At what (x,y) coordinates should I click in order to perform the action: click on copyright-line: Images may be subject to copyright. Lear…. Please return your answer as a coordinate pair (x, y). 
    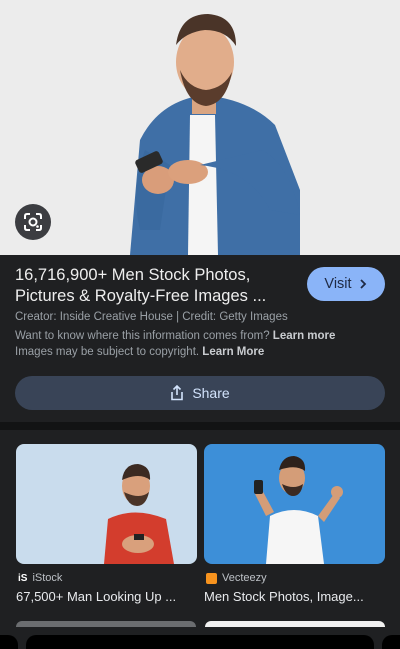
    Looking at the image, I should click on (139, 352).